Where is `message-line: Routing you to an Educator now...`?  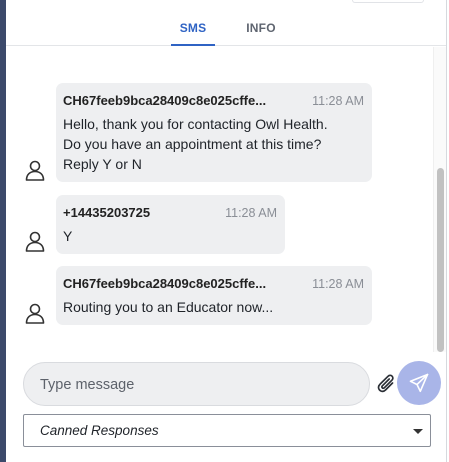 message-line: Routing you to an Educator now... is located at coordinates (168, 307).